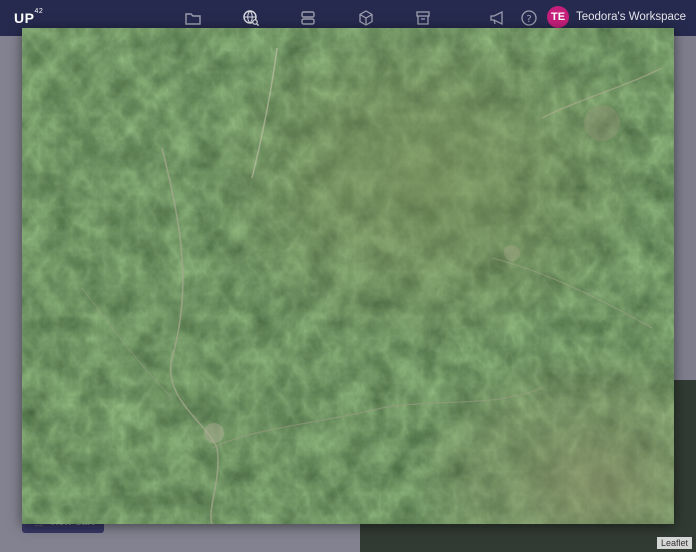 The image size is (696, 552). I want to click on megaphone-icon, so click(497, 18).